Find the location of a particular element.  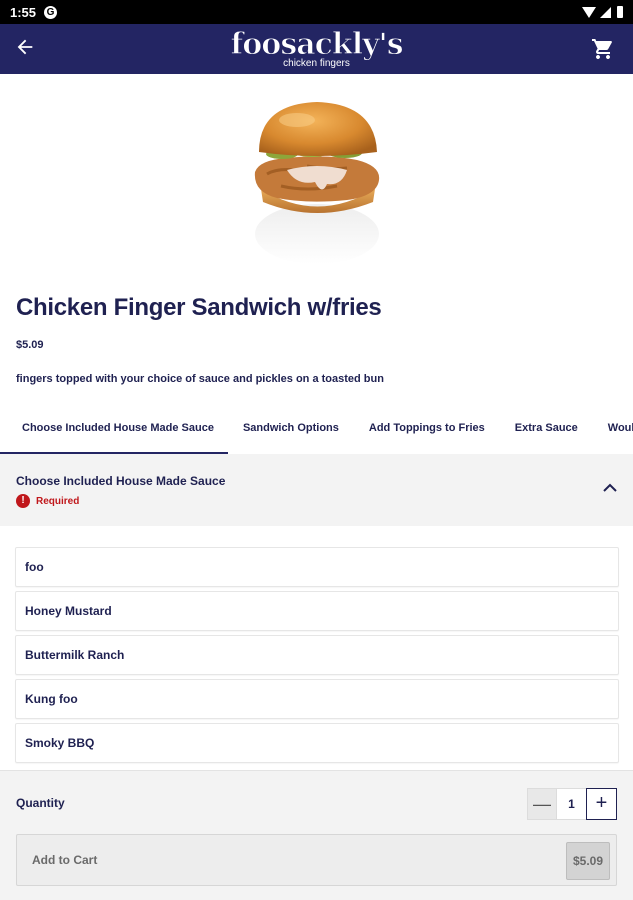

chevron-up-icon is located at coordinates (610, 488).